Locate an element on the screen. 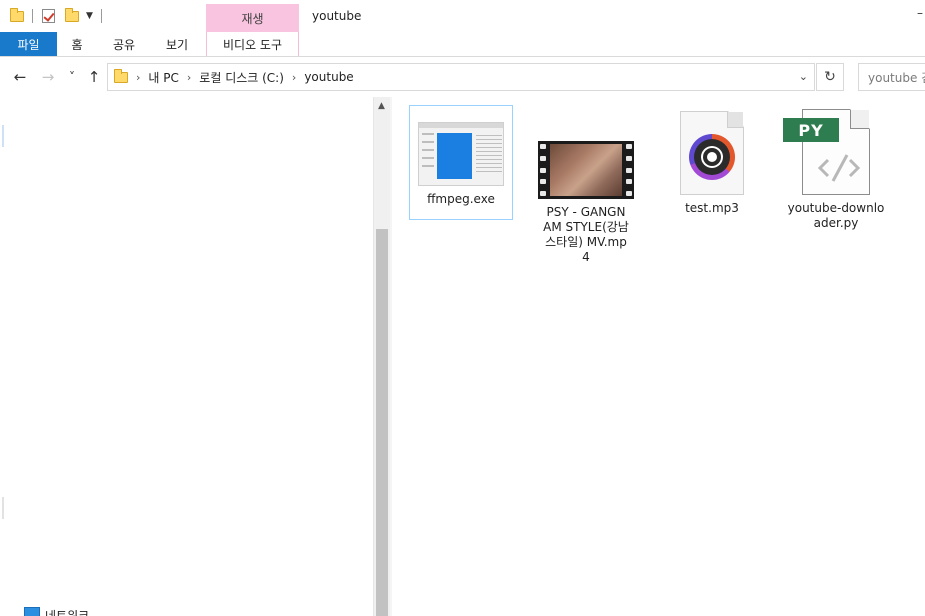  application-thumbnail-icon is located at coordinates (461, 154).